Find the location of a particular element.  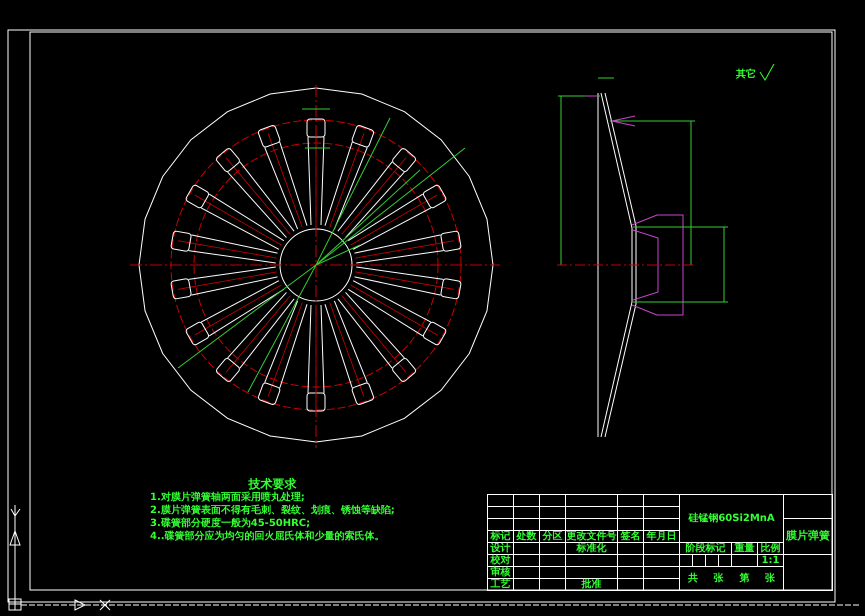

material-cell: 硅锰钢60Si2MnA is located at coordinates (732, 519).